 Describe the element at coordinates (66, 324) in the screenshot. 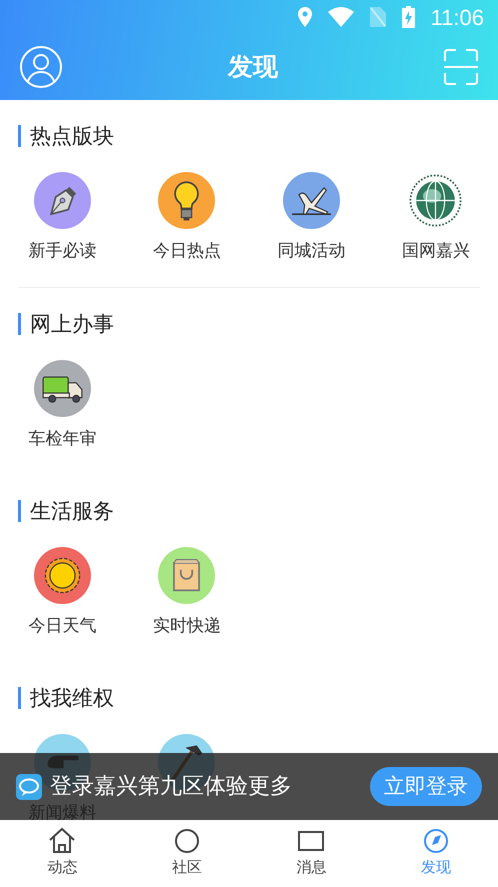

I see `section-title: 网上办事` at that location.